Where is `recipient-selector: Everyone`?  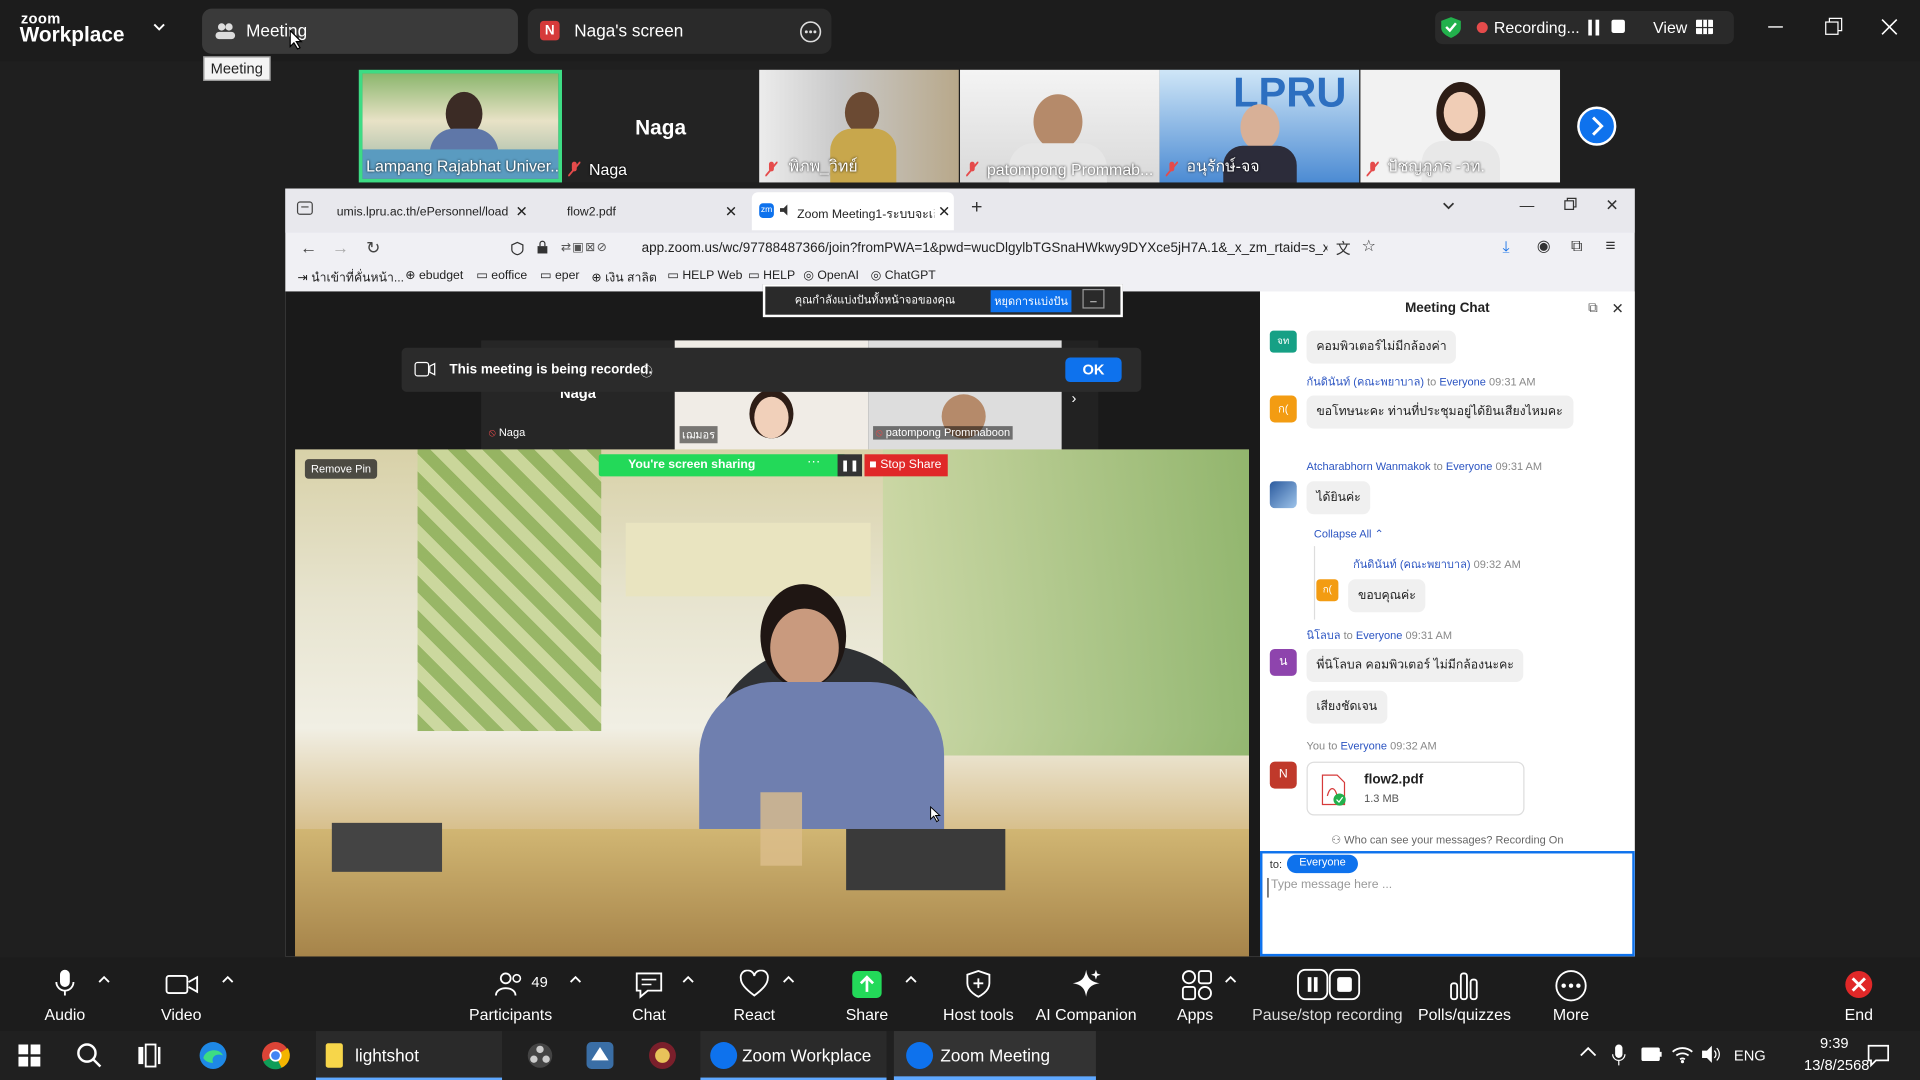 recipient-selector: Everyone is located at coordinates (1322, 864).